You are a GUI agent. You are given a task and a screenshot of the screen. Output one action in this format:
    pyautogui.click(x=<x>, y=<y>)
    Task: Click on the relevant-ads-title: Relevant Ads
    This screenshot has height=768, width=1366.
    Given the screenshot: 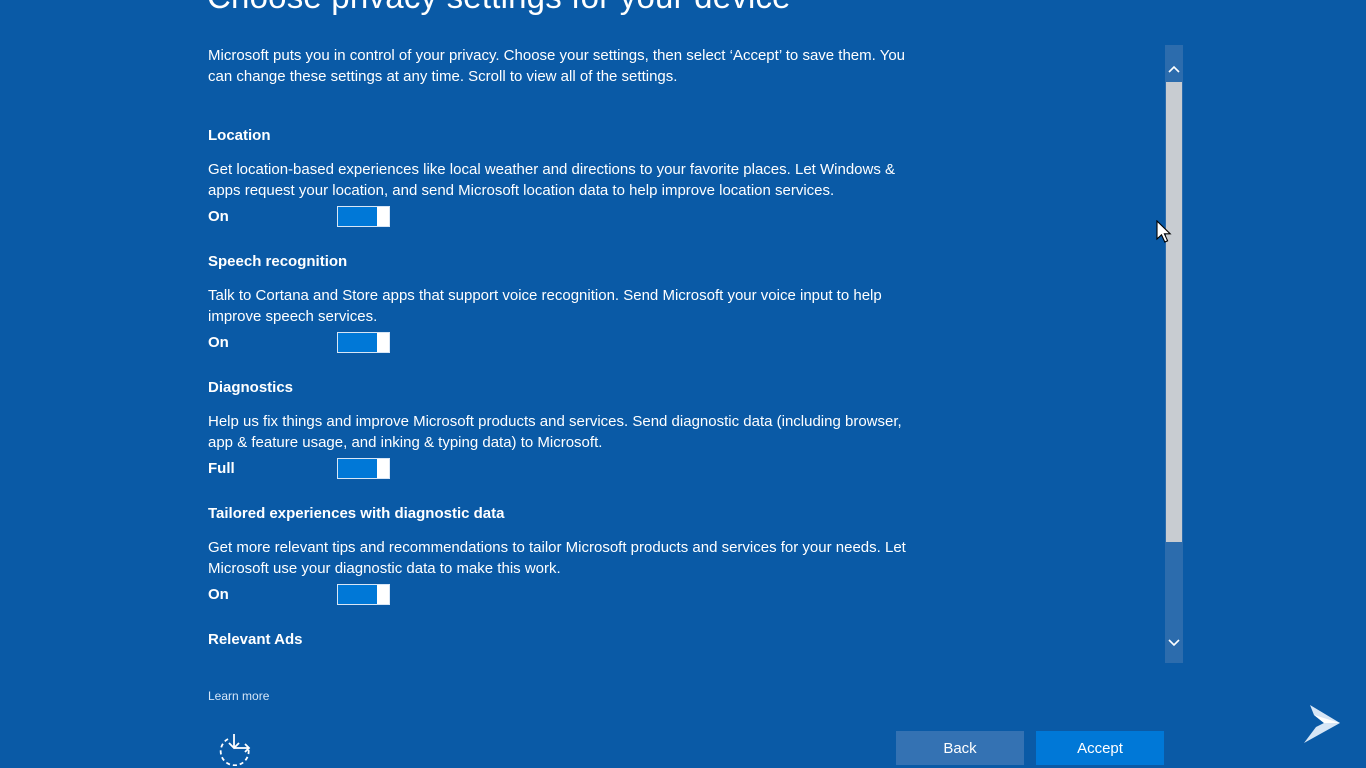 What is the action you would take?
    pyautogui.click(x=255, y=639)
    